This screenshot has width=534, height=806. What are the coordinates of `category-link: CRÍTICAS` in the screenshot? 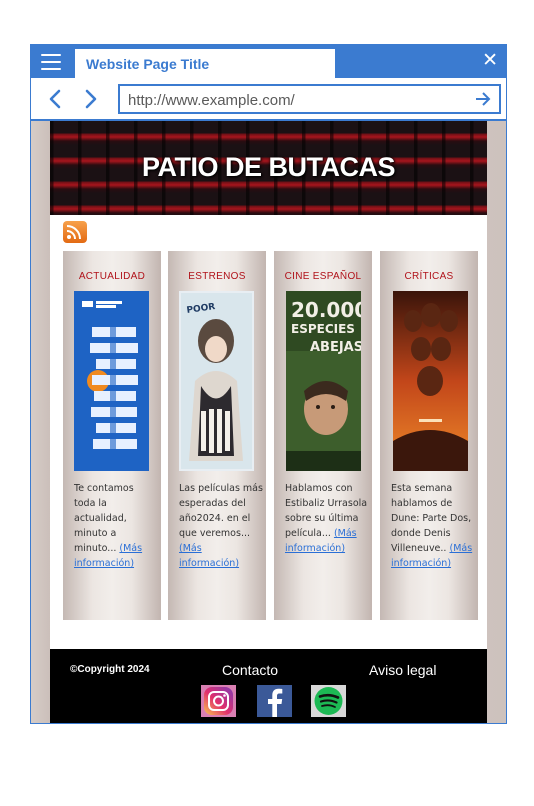 It's located at (429, 276).